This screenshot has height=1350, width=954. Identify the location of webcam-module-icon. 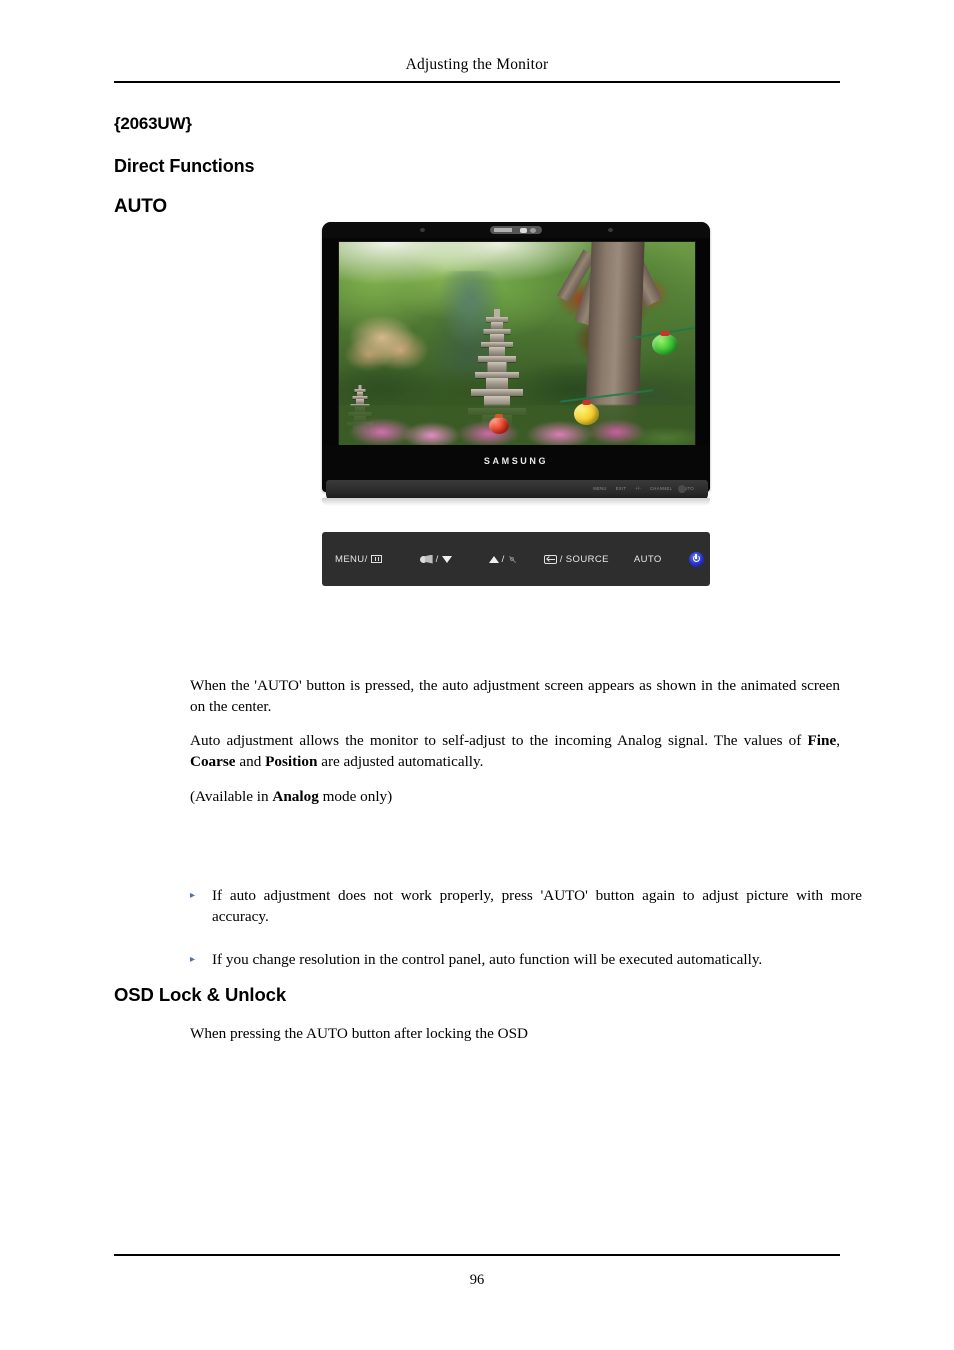
(516, 230).